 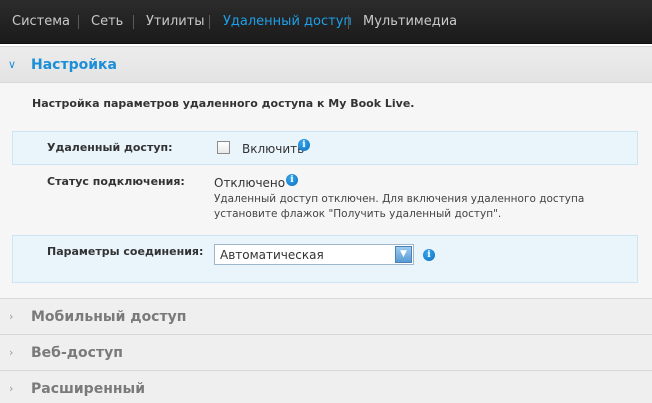 What do you see at coordinates (326, 386) in the screenshot?
I see `advanced-panel-header: › Расширенный` at bounding box center [326, 386].